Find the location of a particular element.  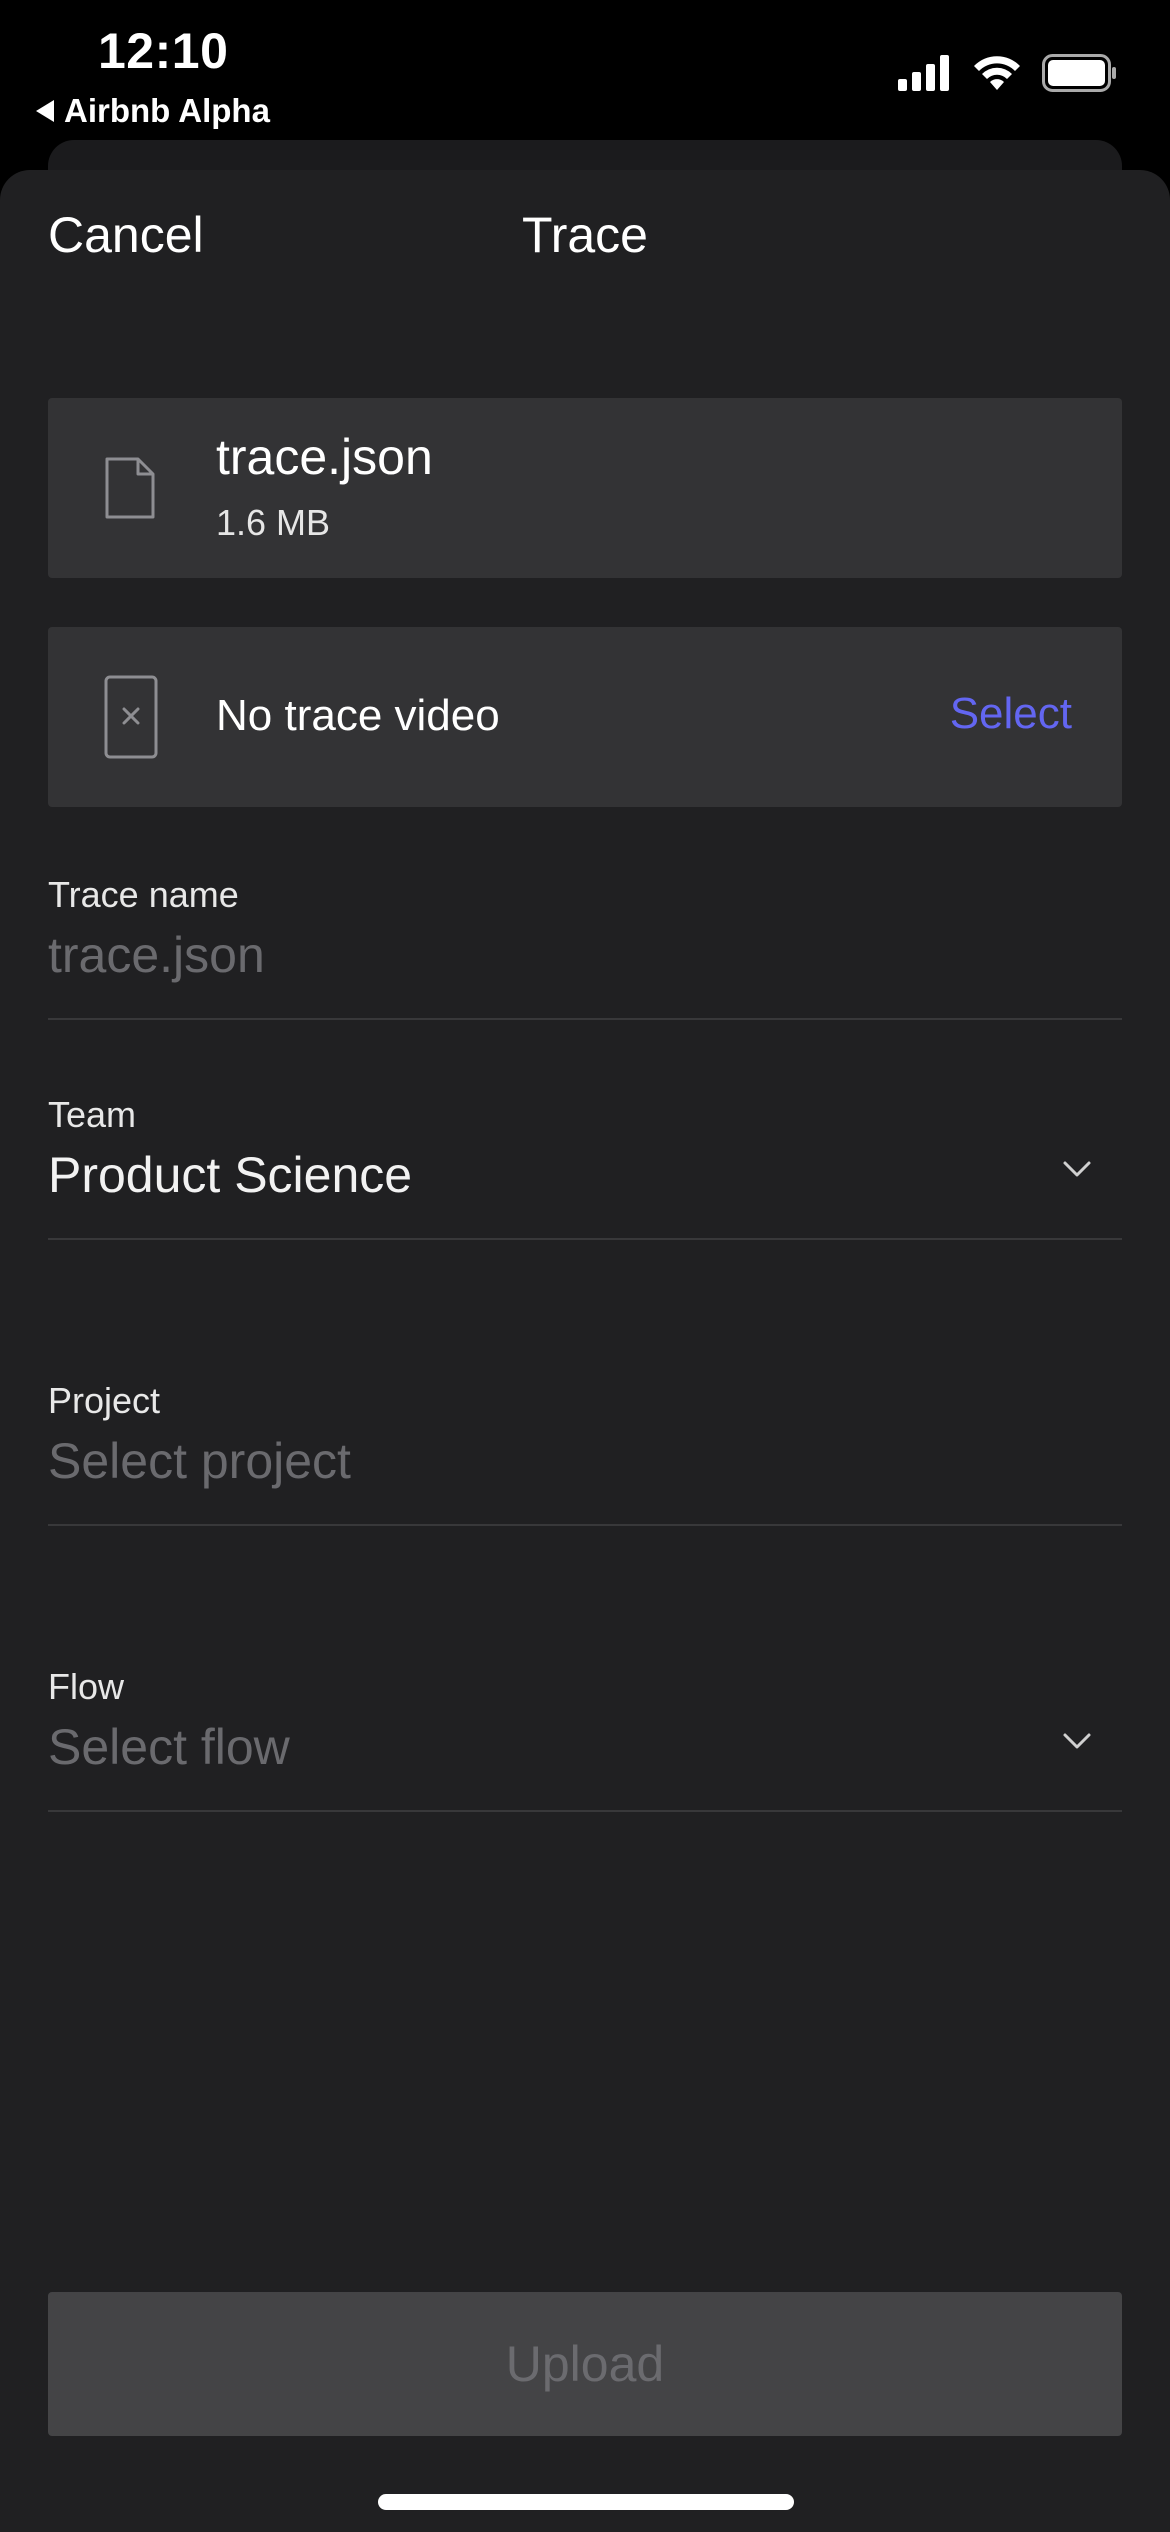

flow-label: Flow is located at coordinates (86, 1686).